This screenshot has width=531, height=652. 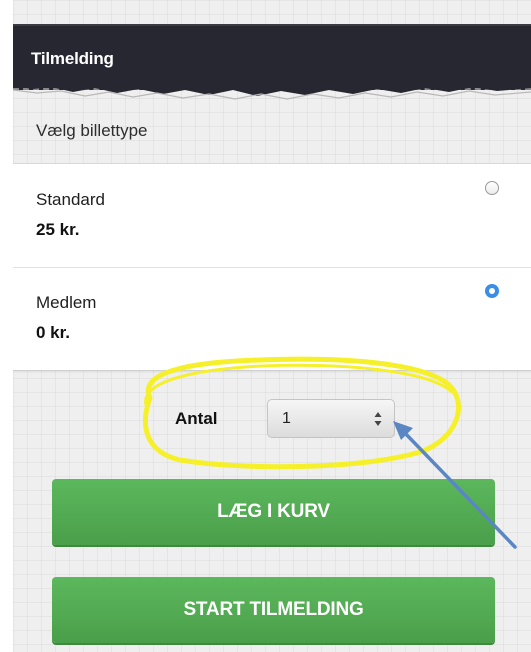 I want to click on panel-header: Tilmelding, so click(x=272, y=57).